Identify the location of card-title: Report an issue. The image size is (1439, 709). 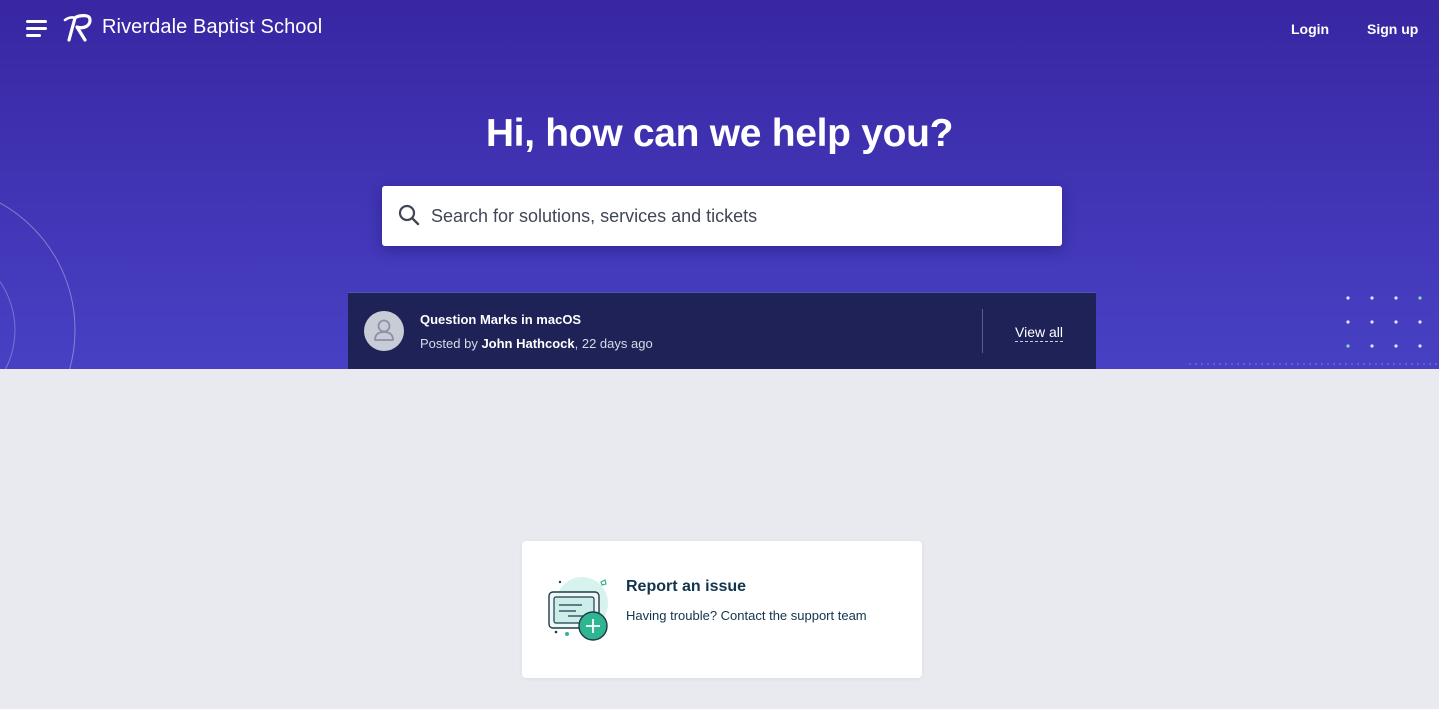
(686, 586).